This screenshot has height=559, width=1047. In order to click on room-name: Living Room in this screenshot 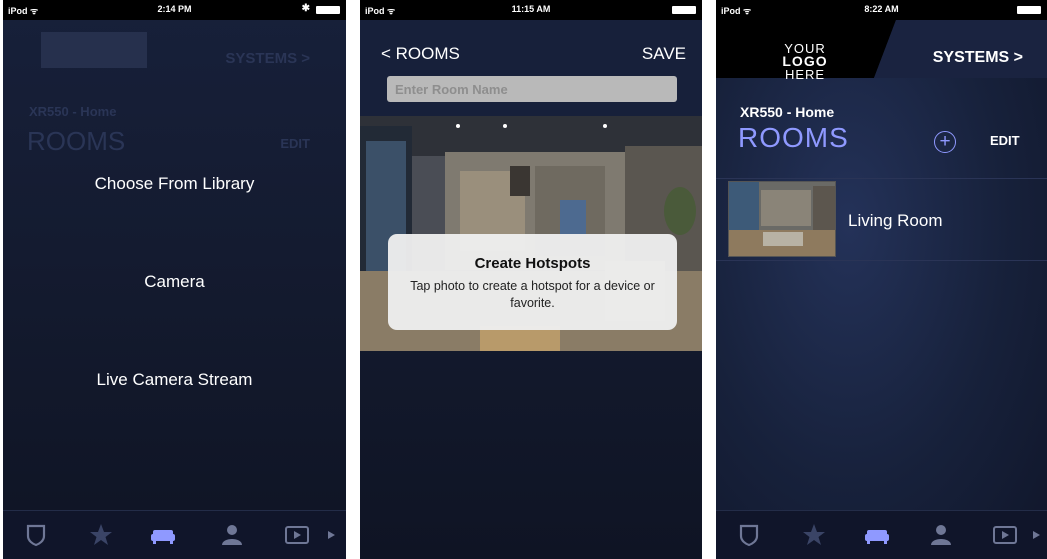, I will do `click(895, 220)`.